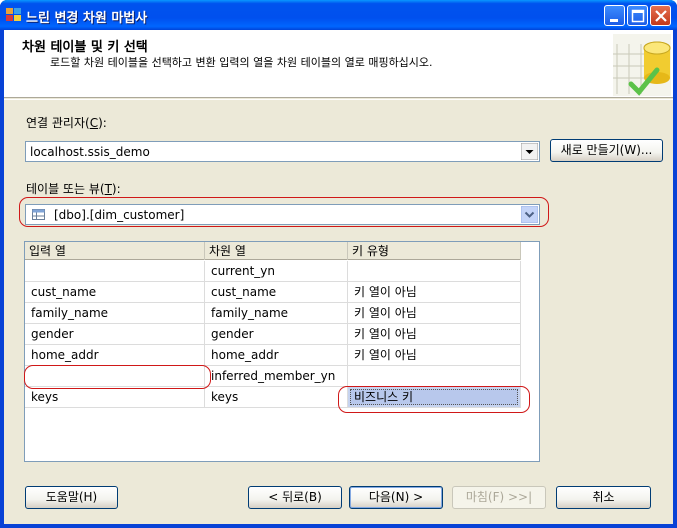 The image size is (677, 528). I want to click on table-row: current_yn, so click(273, 271).